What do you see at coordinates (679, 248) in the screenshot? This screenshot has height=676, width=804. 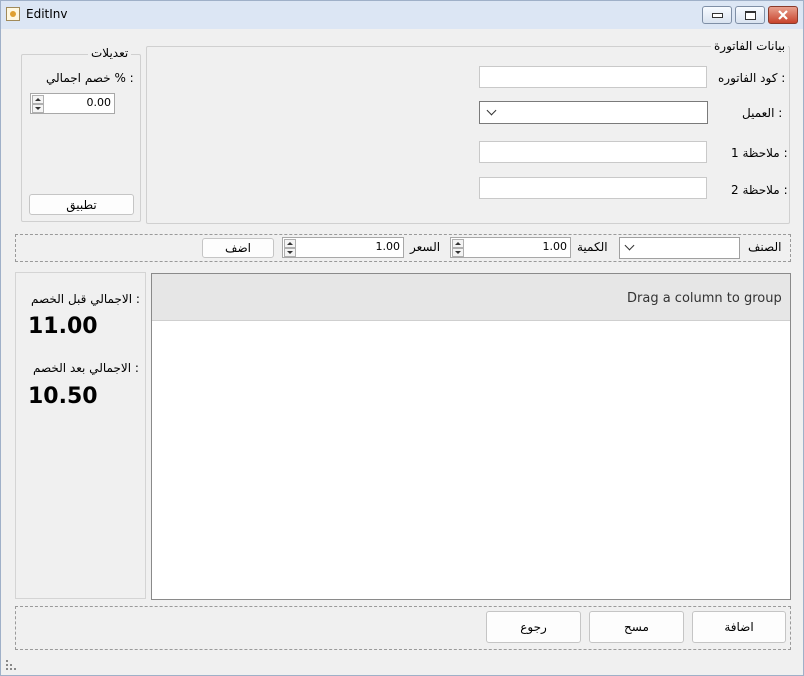 I see `item-combo` at bounding box center [679, 248].